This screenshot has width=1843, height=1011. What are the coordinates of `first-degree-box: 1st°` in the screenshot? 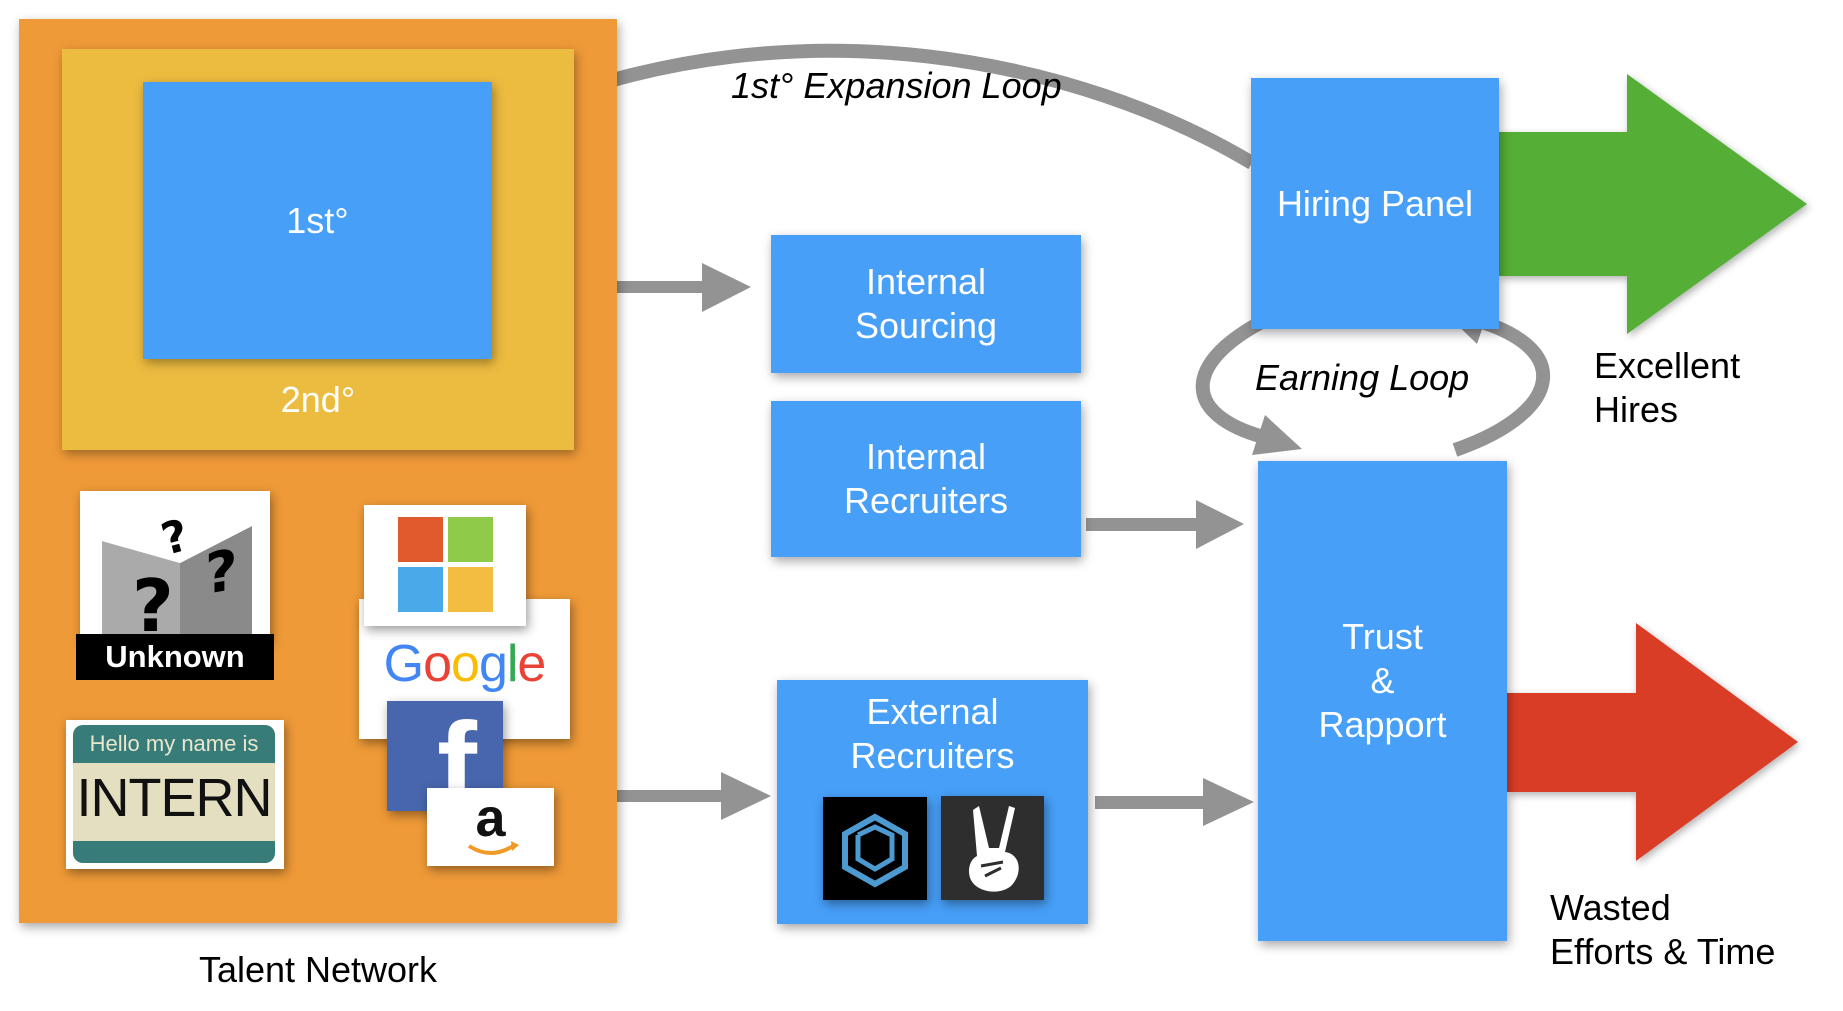 It's located at (317, 220).